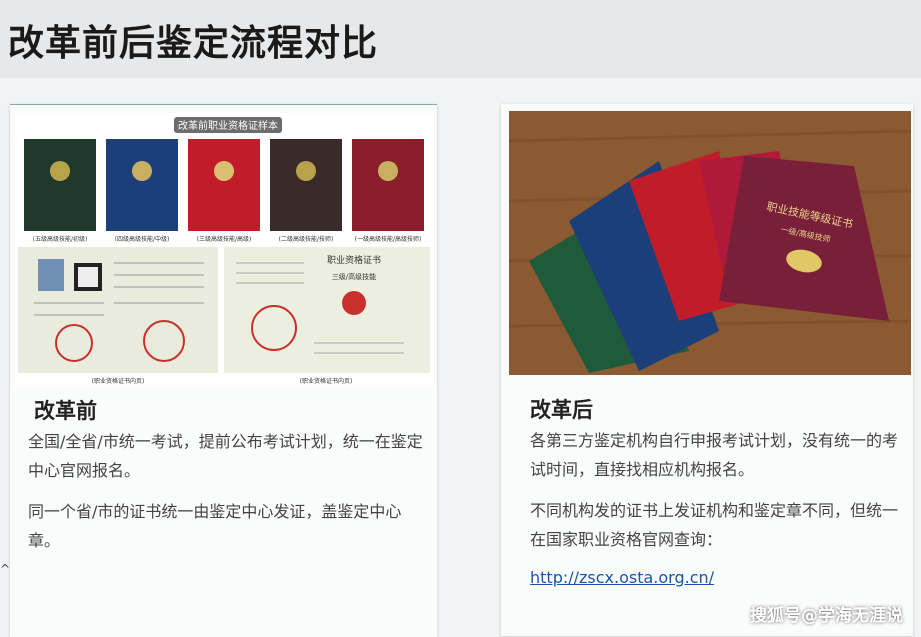 This screenshot has height=637, width=921. Describe the element at coordinates (228, 125) in the screenshot. I see `image-caption: 改革前职业资格证样本` at that location.